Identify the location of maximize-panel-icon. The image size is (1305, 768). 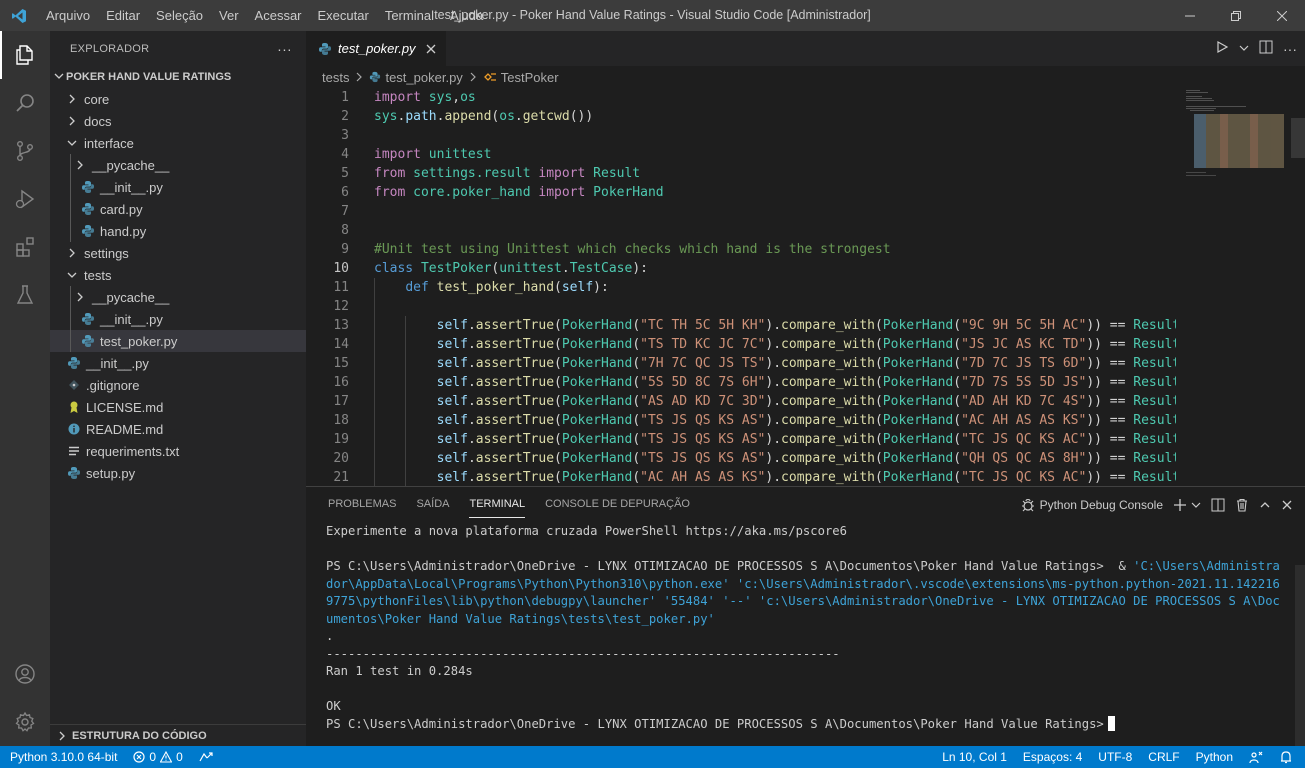
(1265, 505).